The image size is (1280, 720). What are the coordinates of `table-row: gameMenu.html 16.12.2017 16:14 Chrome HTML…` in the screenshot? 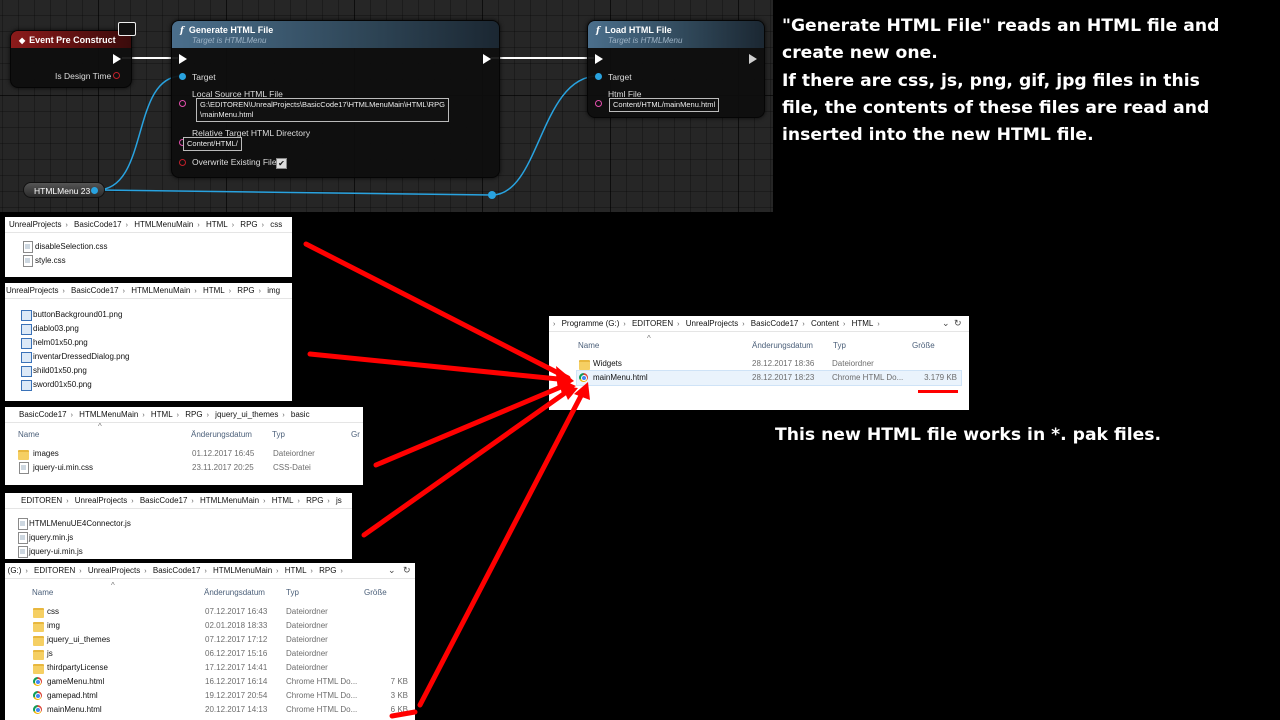 It's located at (220, 682).